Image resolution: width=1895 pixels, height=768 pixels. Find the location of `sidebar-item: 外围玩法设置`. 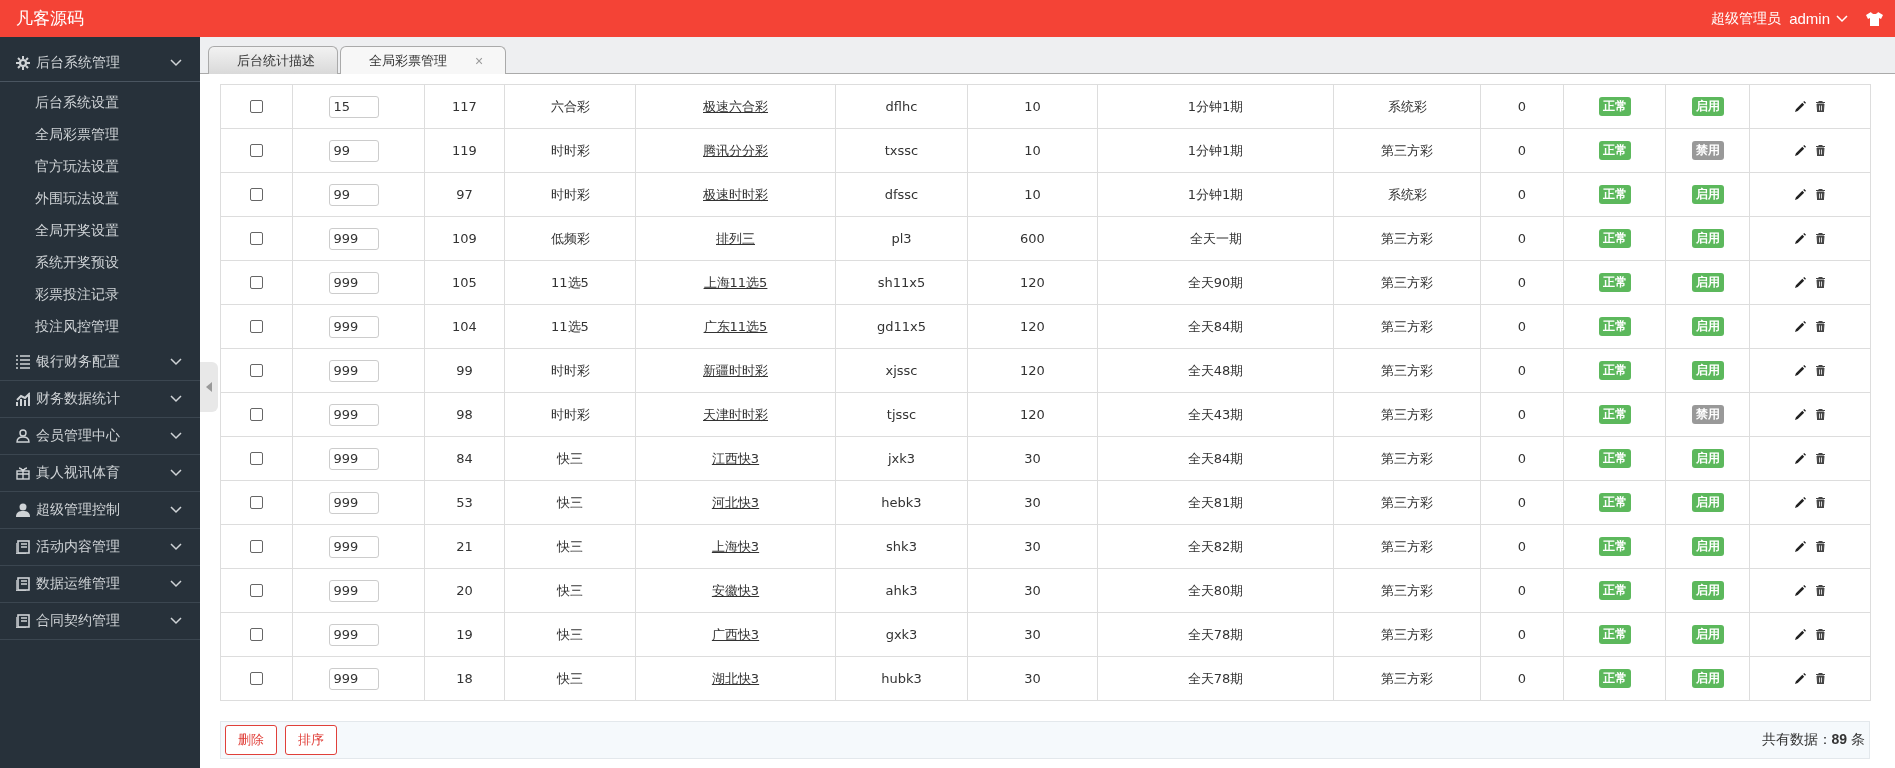

sidebar-item: 外围玩法设置 is located at coordinates (100, 198).